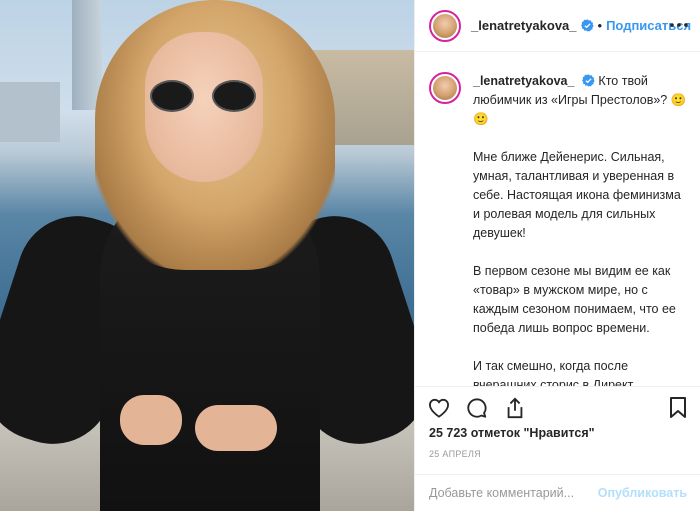 The image size is (700, 511). Describe the element at coordinates (439, 408) in the screenshot. I see `heart-icon` at that location.